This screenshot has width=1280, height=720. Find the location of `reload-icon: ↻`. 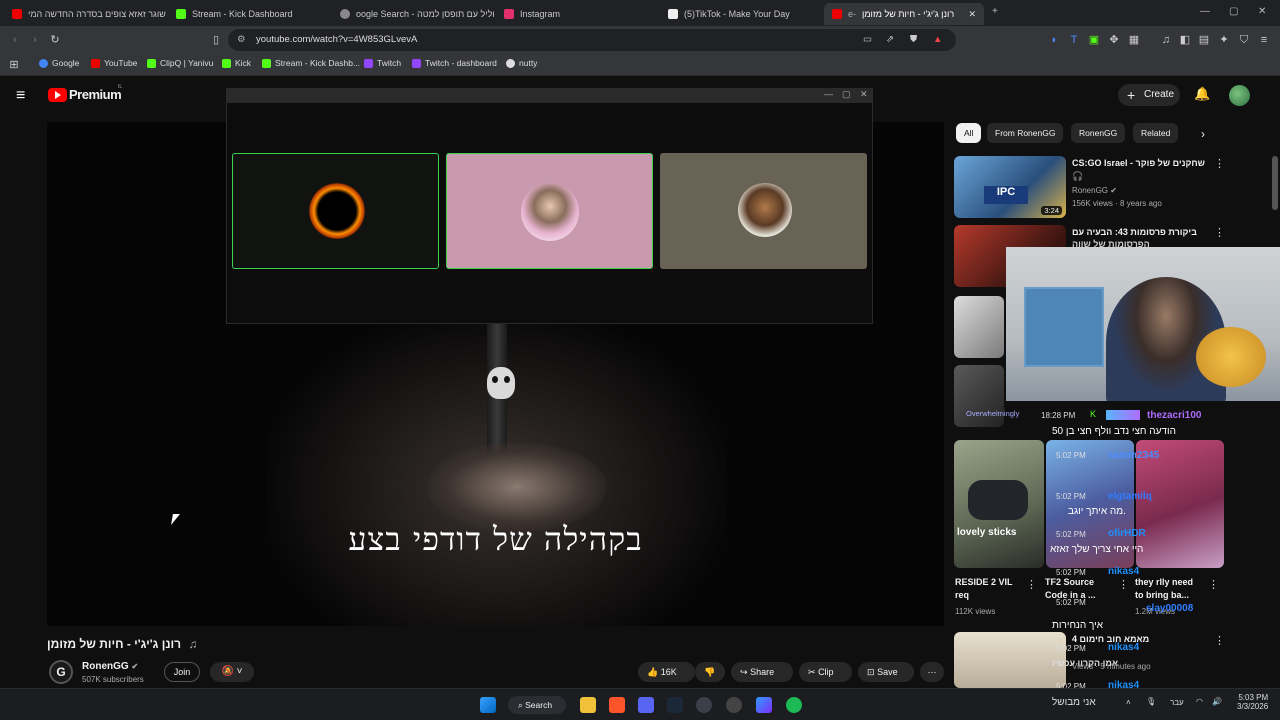

reload-icon: ↻ is located at coordinates (55, 40).